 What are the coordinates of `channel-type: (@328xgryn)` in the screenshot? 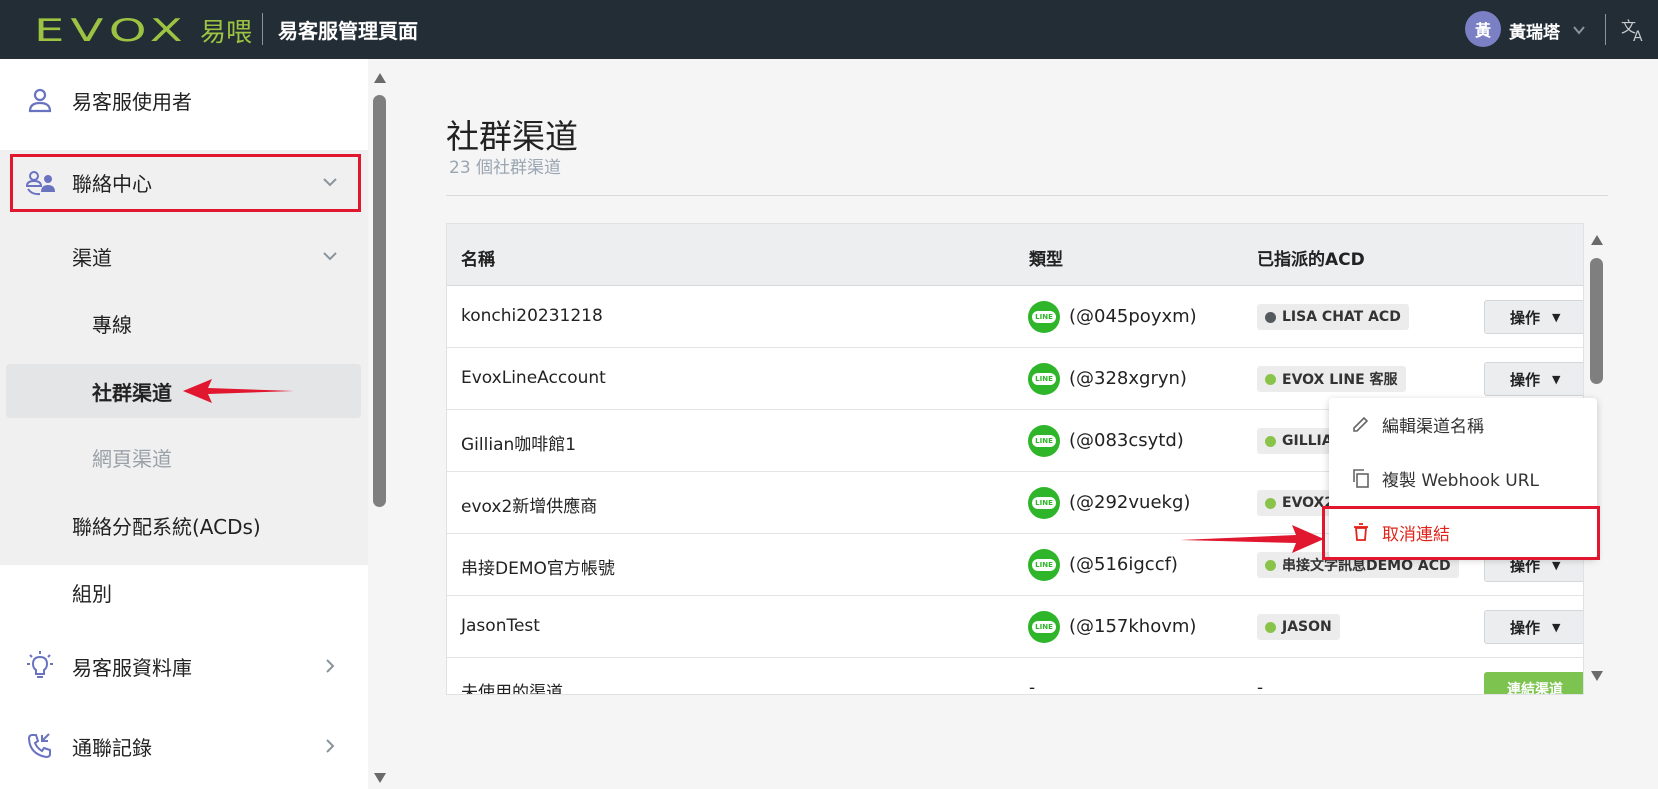 It's located at (1128, 378).